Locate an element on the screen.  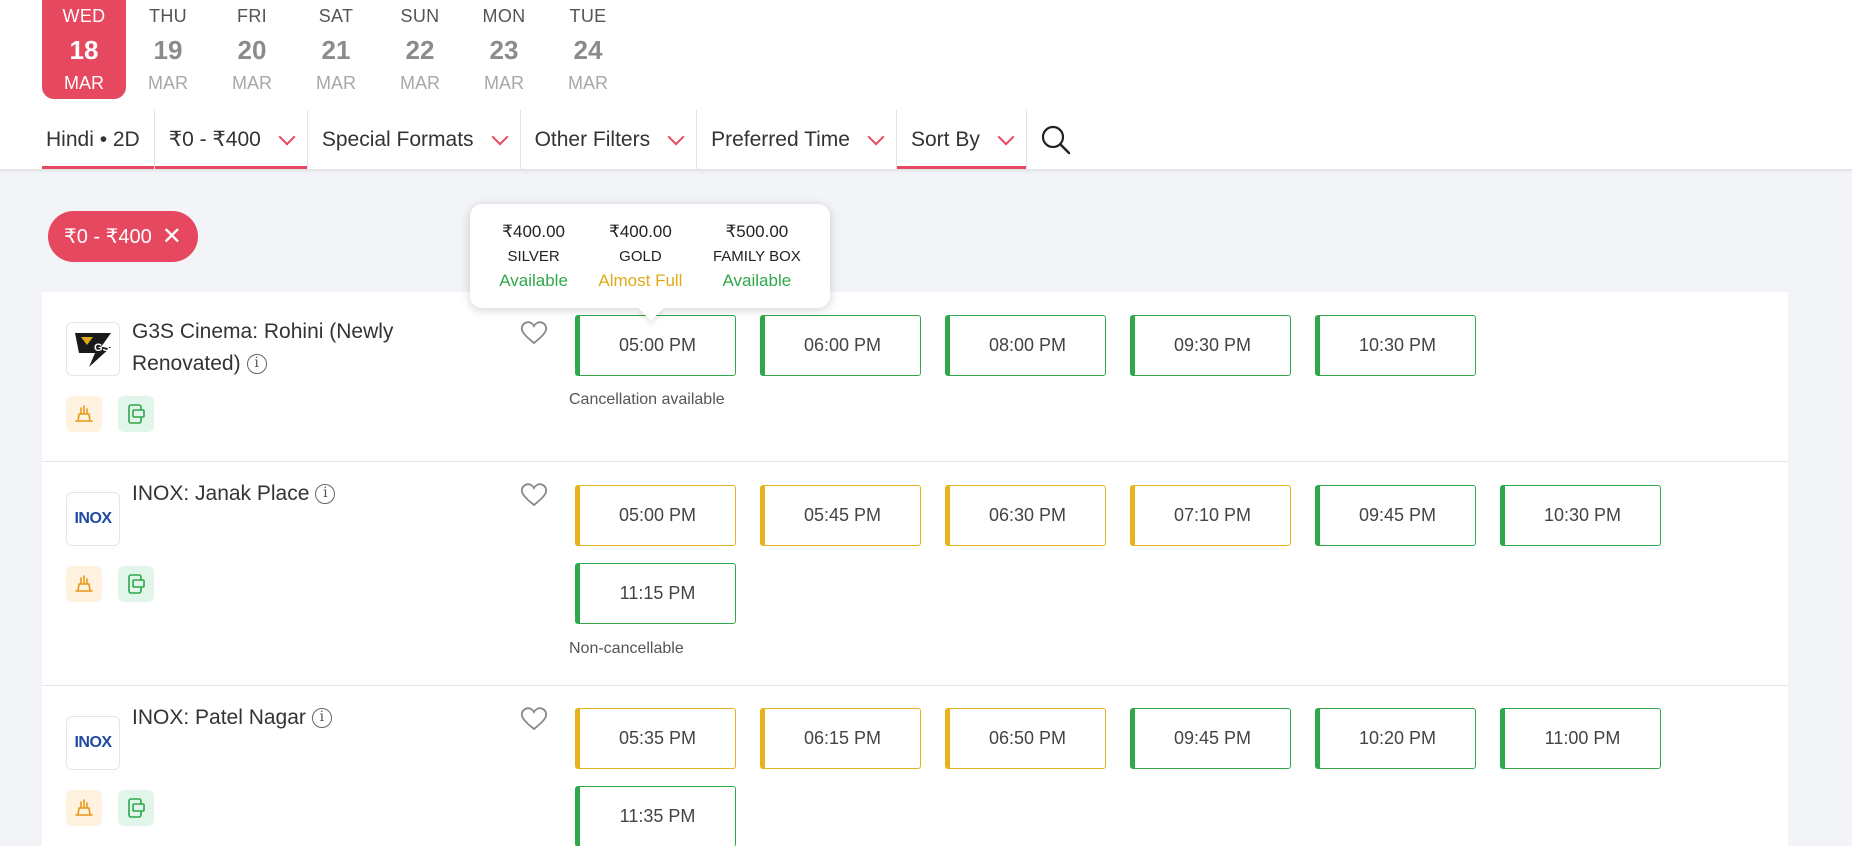
date-day: SAT is located at coordinates (336, 15).